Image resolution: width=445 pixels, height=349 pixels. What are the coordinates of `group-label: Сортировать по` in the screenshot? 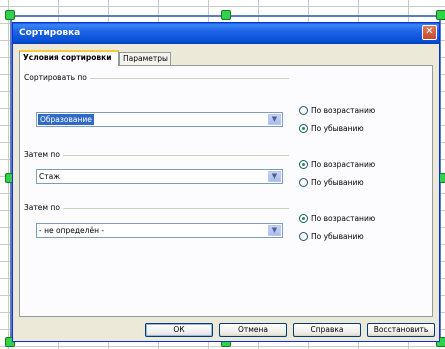 It's located at (57, 77).